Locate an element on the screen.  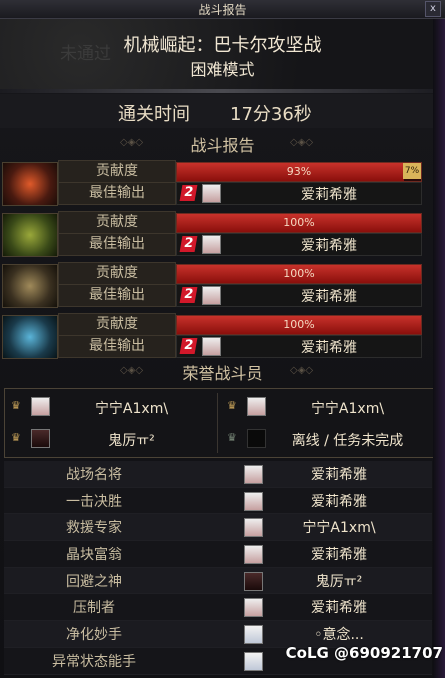
dungeon-header: 未通过 机械崛起：巴卡尔攻坚战 困难模式 is located at coordinates (222, 54).